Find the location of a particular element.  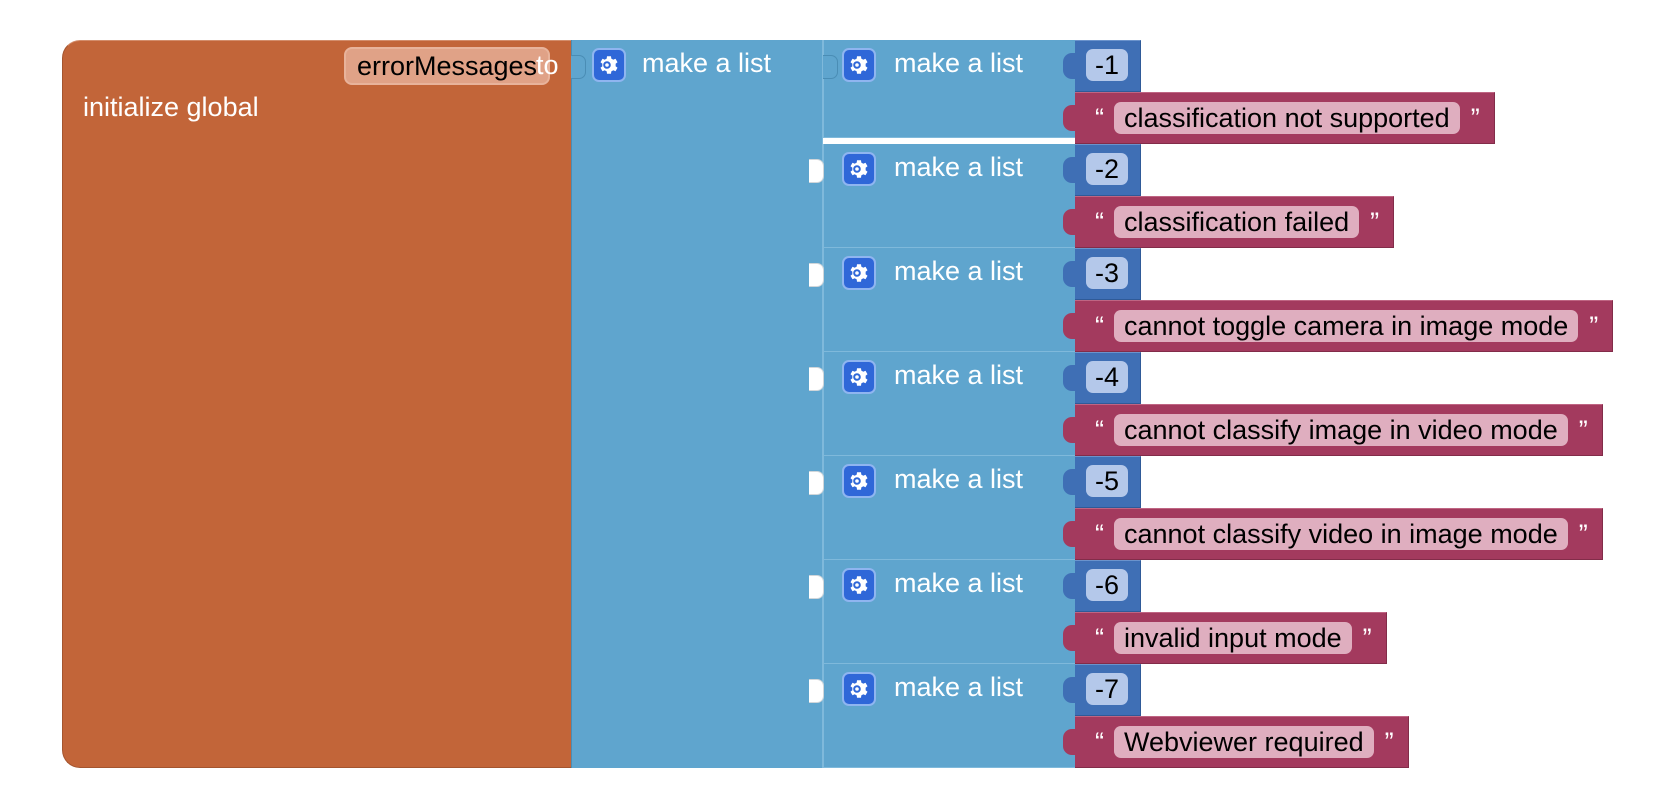

text-field: cannot classify image in video mode is located at coordinates (1341, 430).